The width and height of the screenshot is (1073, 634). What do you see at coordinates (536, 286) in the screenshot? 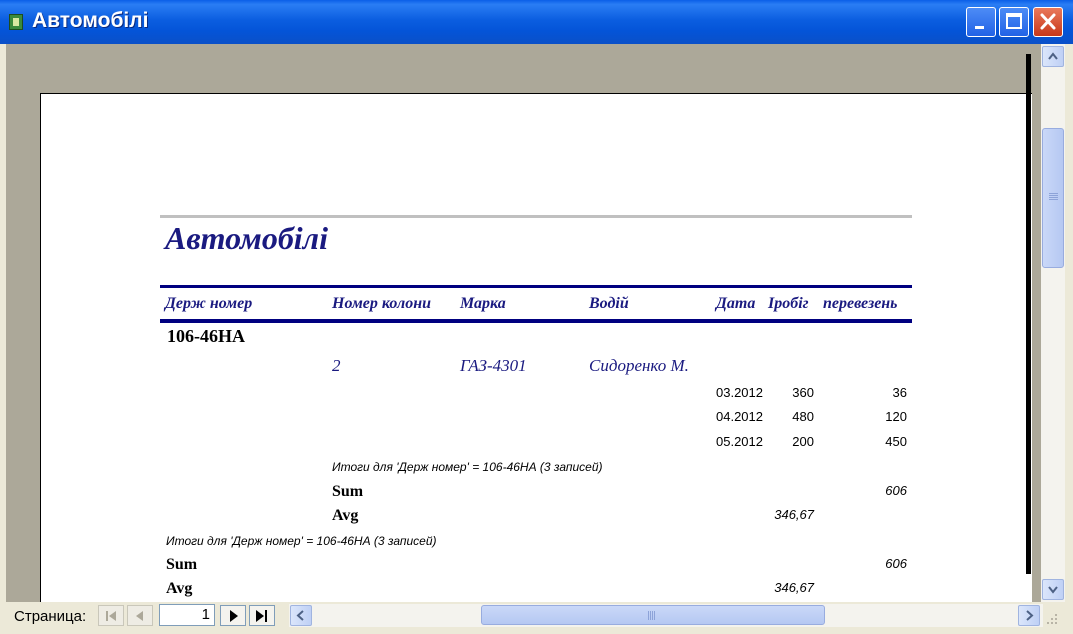
I see `header-top-rule` at bounding box center [536, 286].